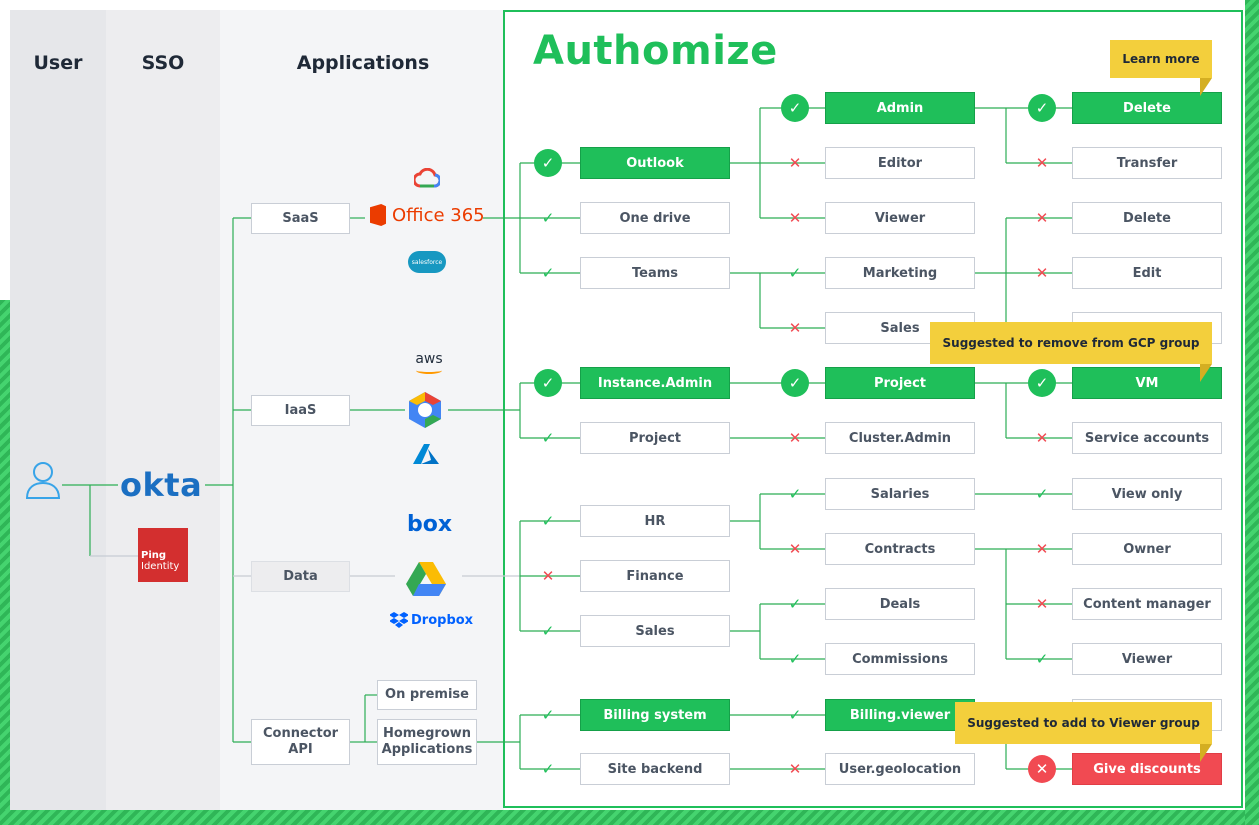 The image size is (1259, 825). I want to click on check-icon-marketing: ✓, so click(795, 273).